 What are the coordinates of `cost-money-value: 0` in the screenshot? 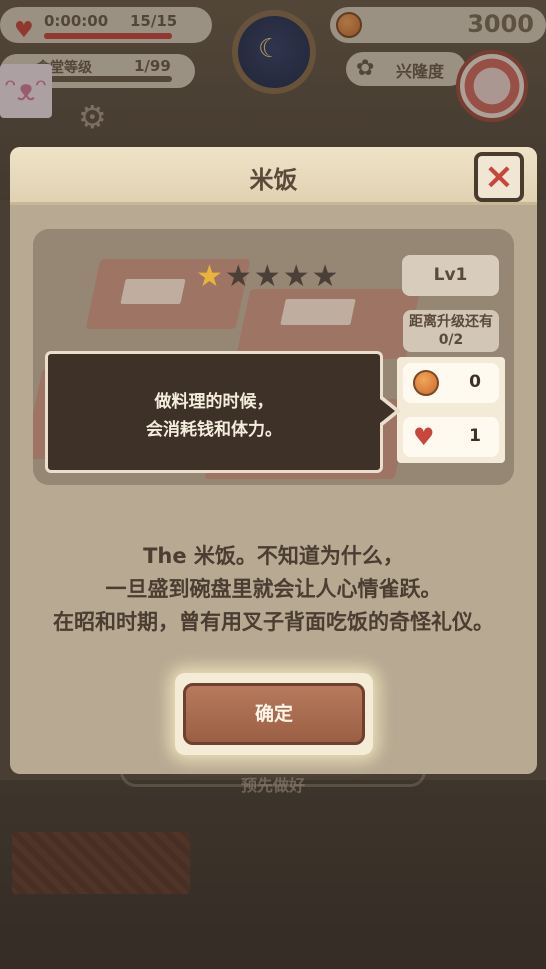 It's located at (475, 382).